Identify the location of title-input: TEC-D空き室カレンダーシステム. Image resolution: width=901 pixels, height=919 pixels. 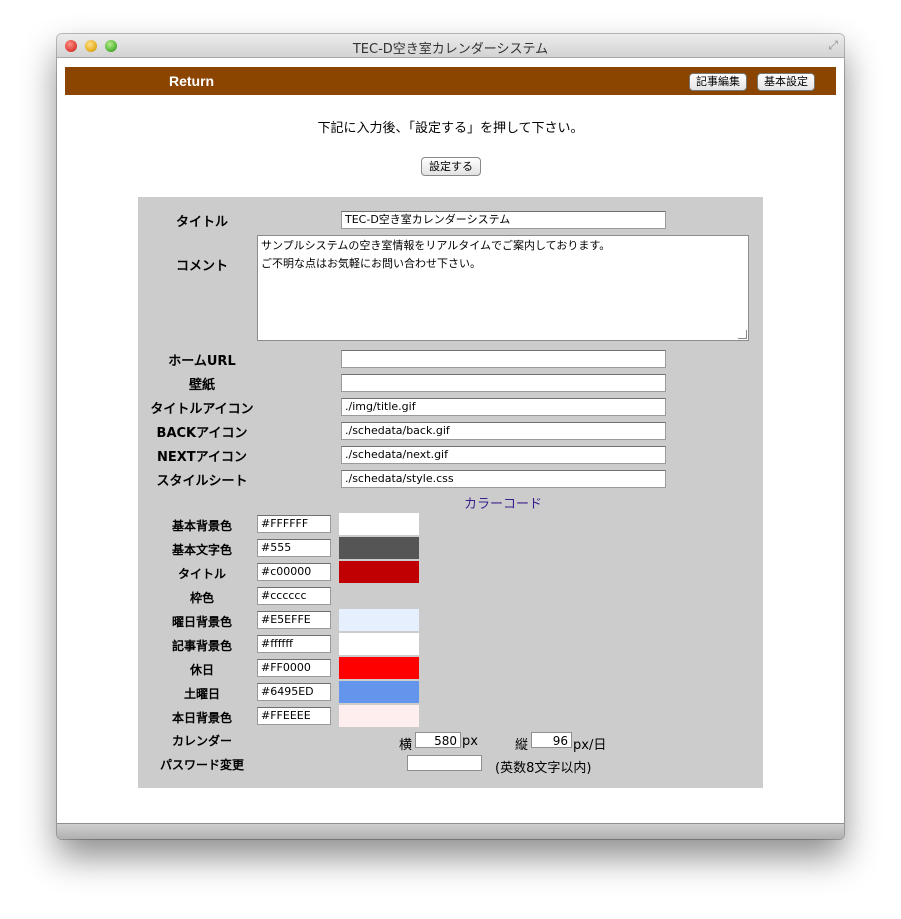
(503, 220).